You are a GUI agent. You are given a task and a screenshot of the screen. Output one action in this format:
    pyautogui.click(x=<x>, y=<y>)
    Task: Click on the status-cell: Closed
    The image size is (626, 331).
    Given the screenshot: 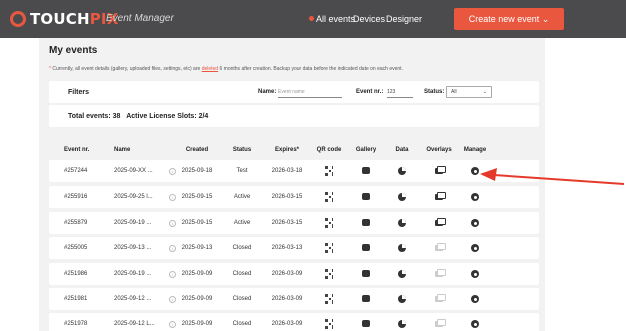 What is the action you would take?
    pyautogui.click(x=242, y=248)
    